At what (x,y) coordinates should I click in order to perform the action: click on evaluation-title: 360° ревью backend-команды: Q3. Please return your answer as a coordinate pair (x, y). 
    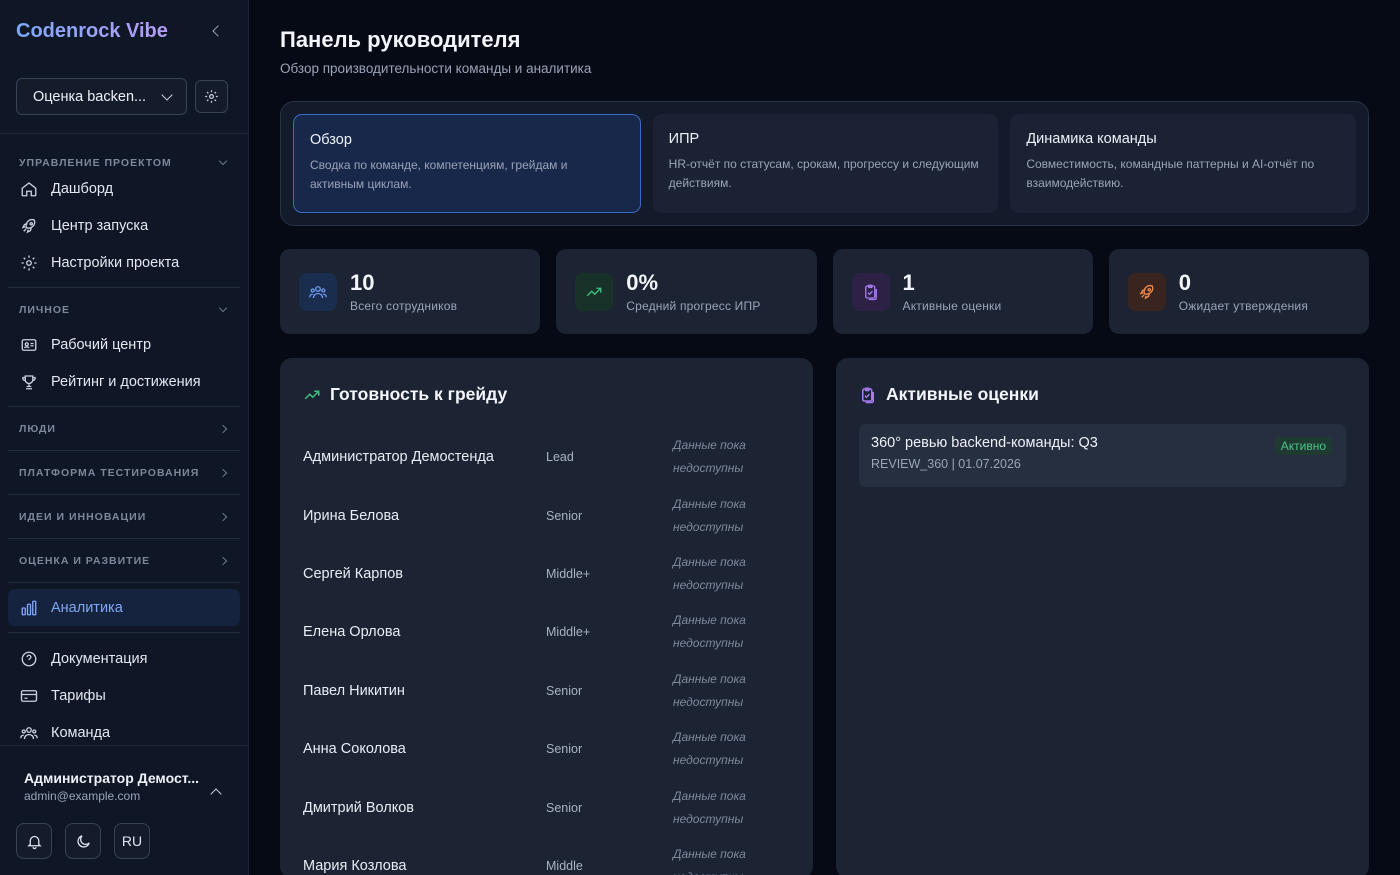
    Looking at the image, I should click on (984, 443).